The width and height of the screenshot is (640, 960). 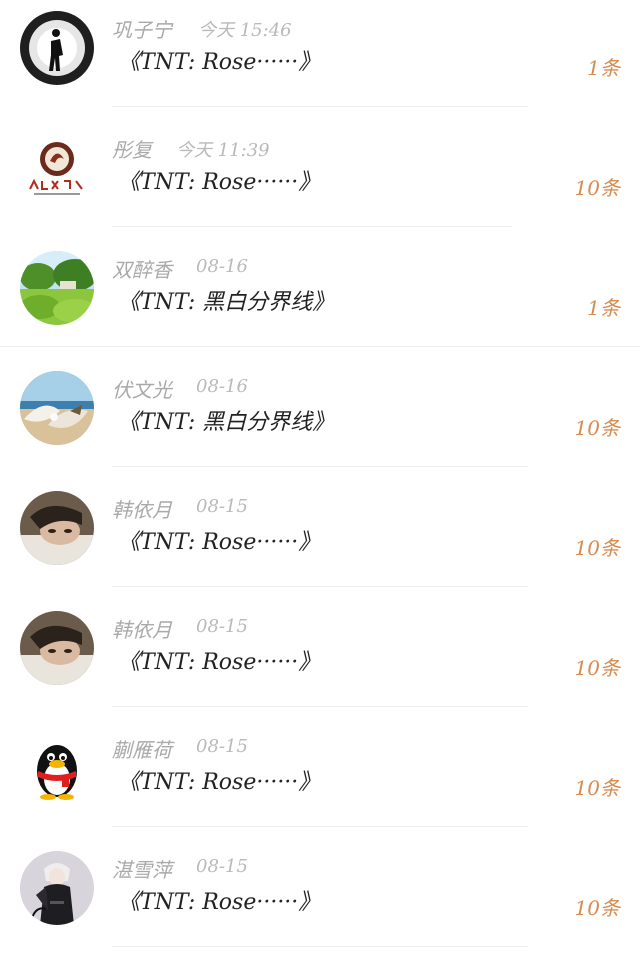 I want to click on sender-name: 湛雪萍, so click(x=142, y=870).